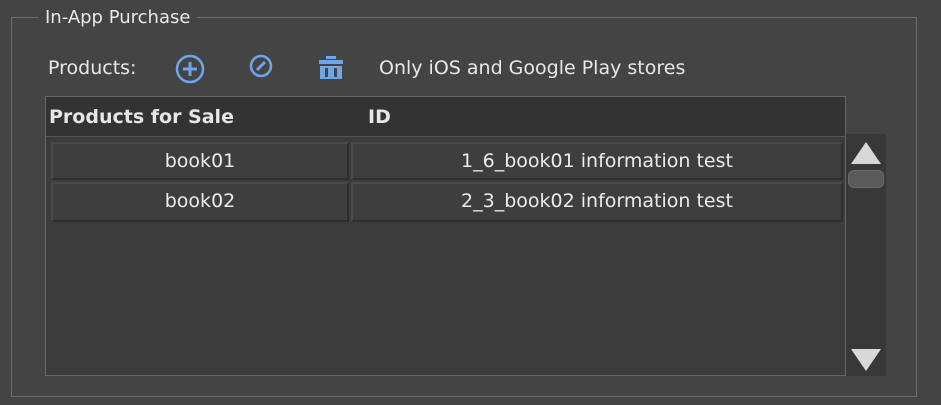 This screenshot has height=405, width=941. I want to click on table-row: book01 1_6_book01 information test, so click(447, 162).